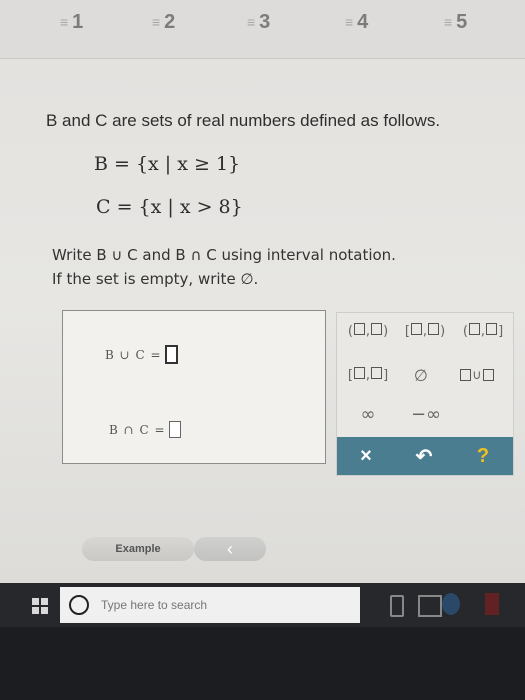  What do you see at coordinates (194, 387) in the screenshot?
I see `answer-box: B ∪ C = B ∩ C =` at bounding box center [194, 387].